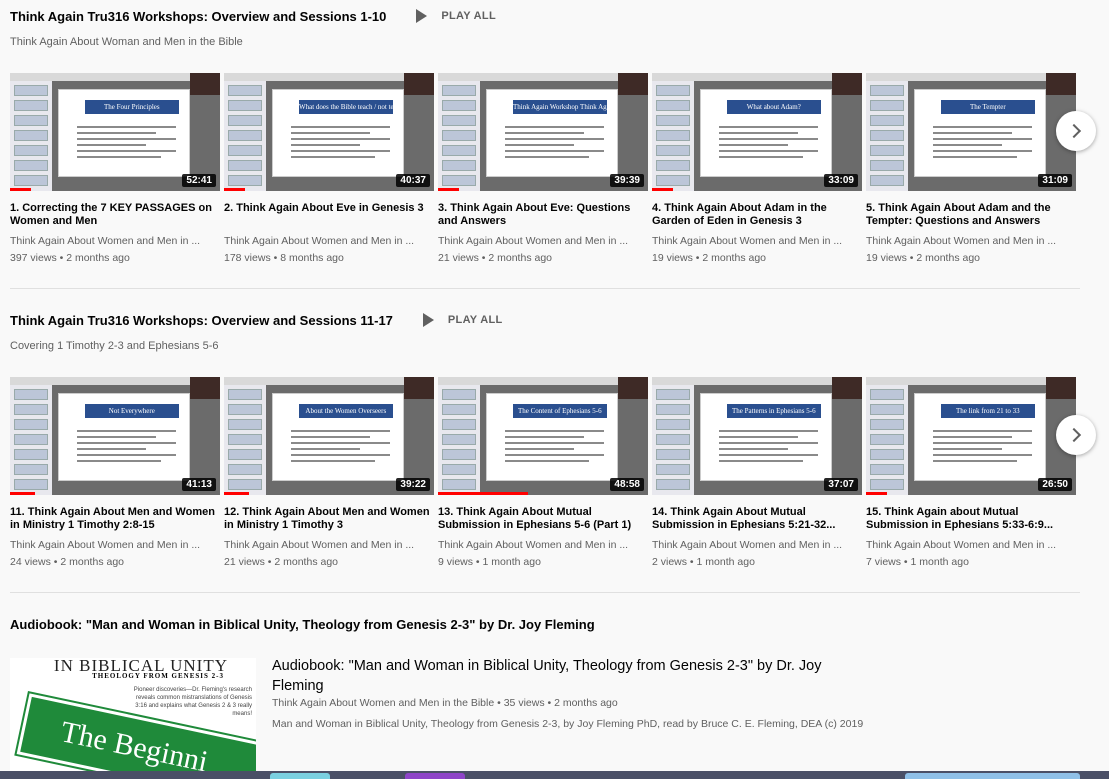 The image size is (1109, 779). What do you see at coordinates (338, 437) in the screenshot?
I see `thumb-slide: About the Women Overseers` at bounding box center [338, 437].